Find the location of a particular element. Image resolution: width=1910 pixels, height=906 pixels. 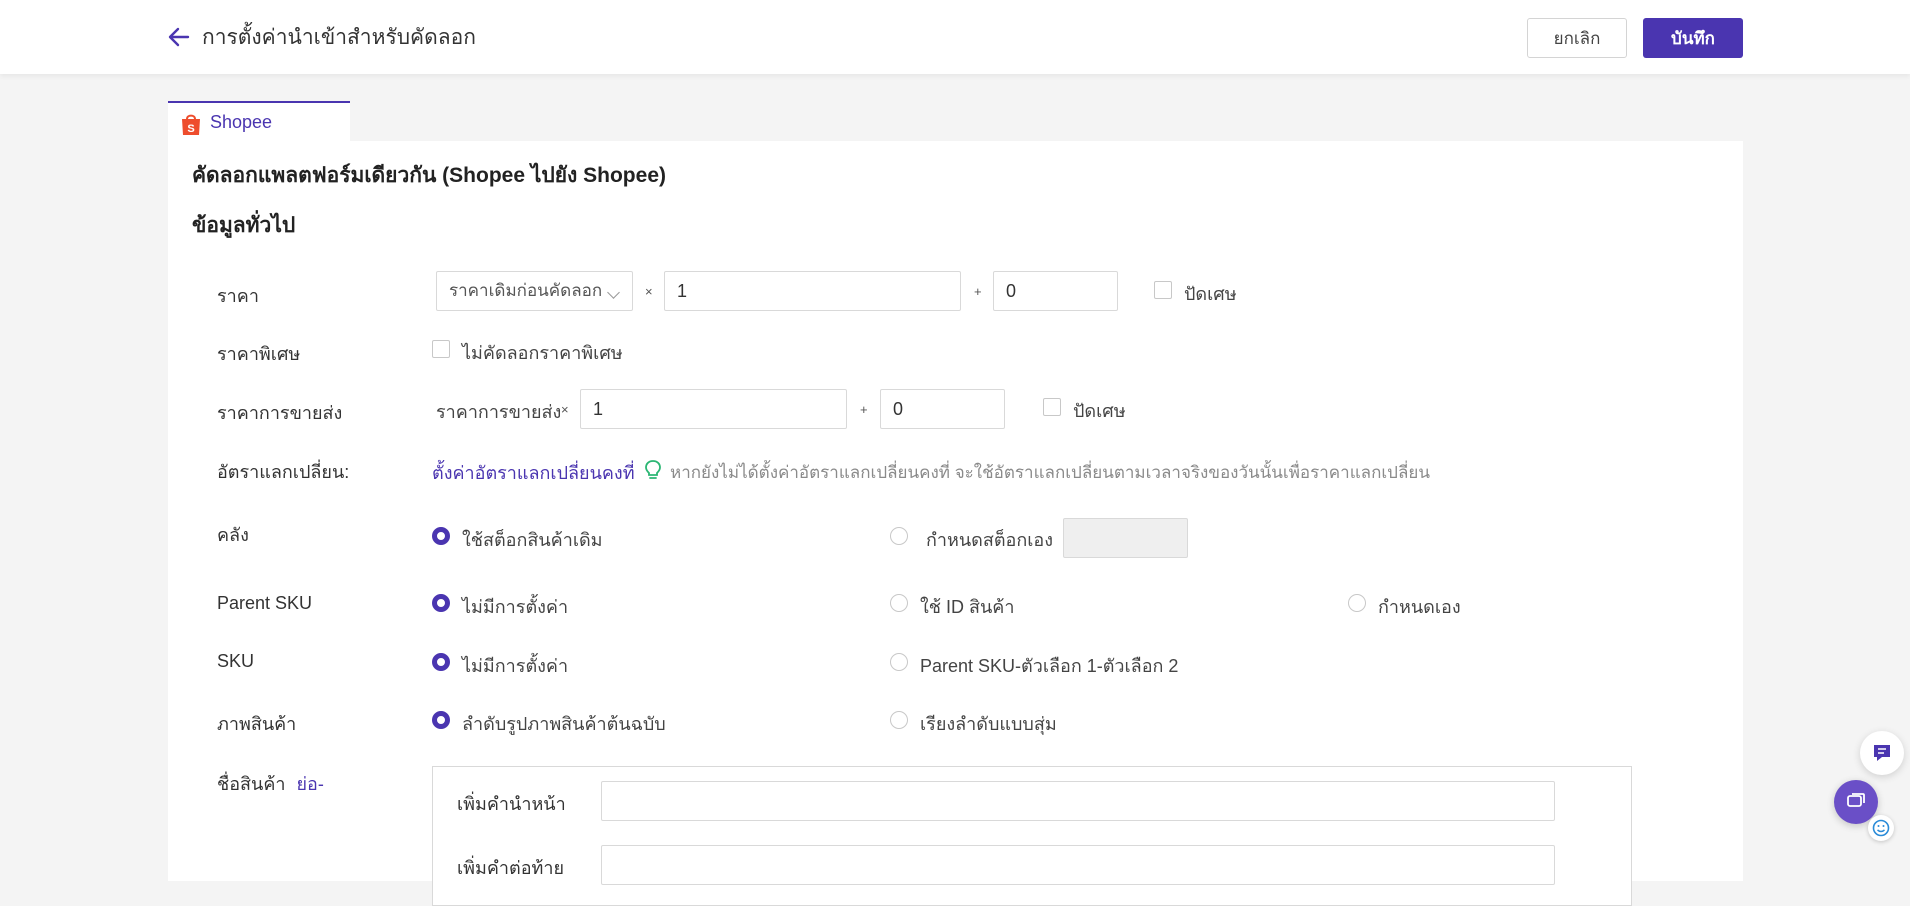

page-title: การตั้งค่านำเข้าสำหรับคัดลอก is located at coordinates (339, 37).